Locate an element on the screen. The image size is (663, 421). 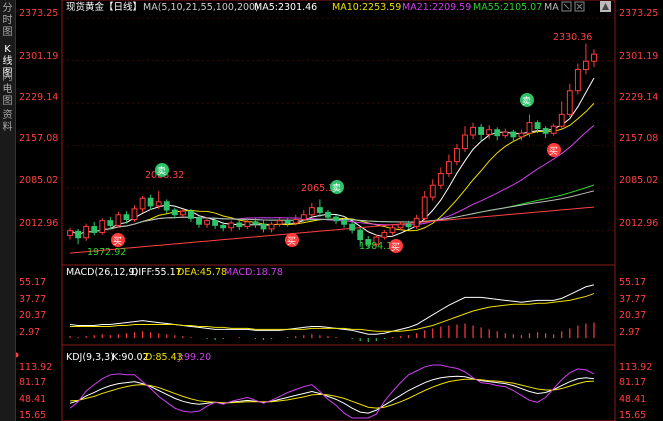
scroll-up-icon is located at coordinates (605, 6).